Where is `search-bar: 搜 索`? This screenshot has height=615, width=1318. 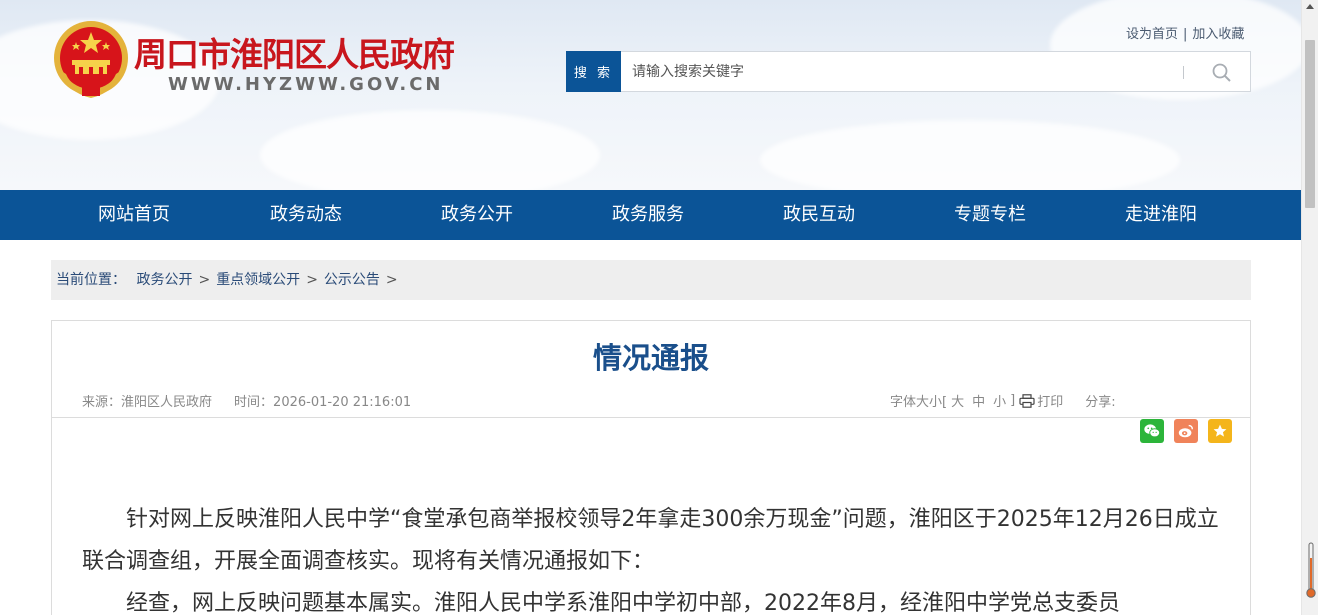 search-bar: 搜 索 is located at coordinates (908, 71).